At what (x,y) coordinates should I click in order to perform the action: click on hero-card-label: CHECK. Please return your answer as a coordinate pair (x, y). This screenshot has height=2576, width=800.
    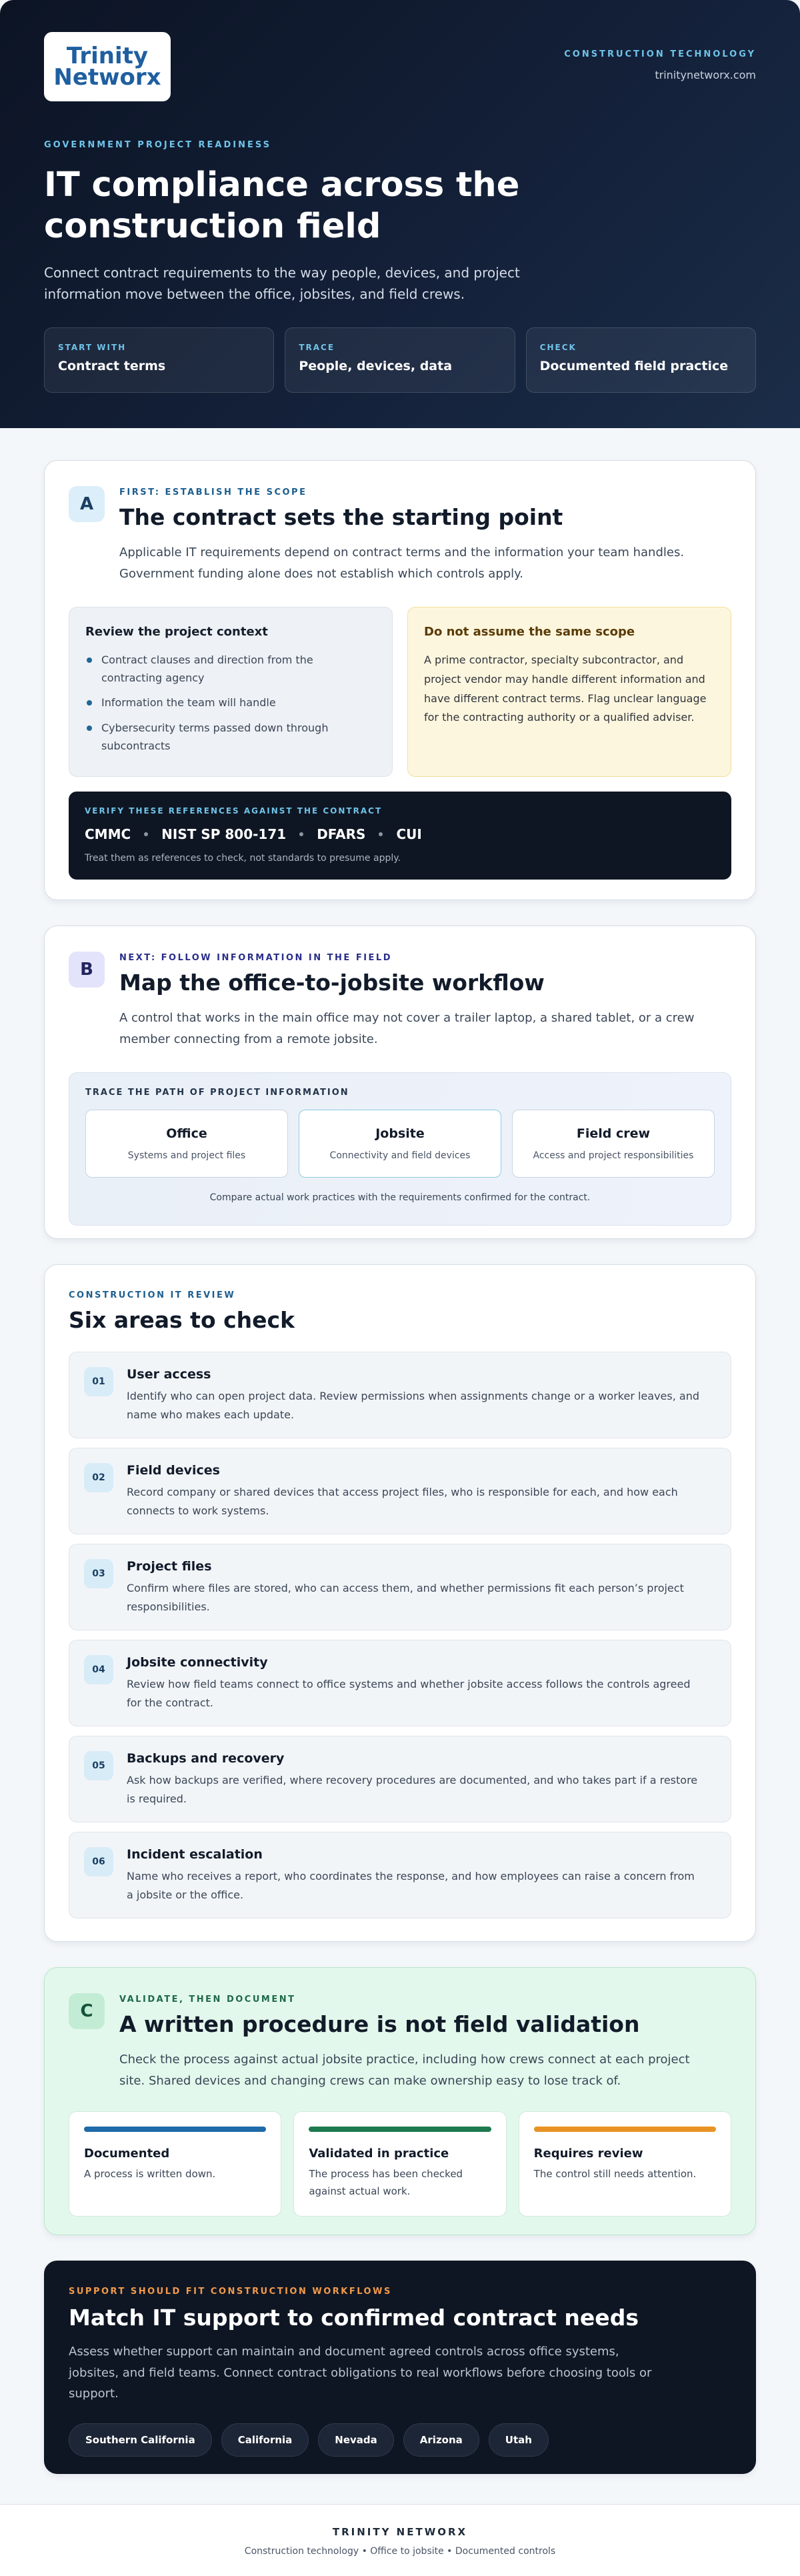
    Looking at the image, I should click on (558, 348).